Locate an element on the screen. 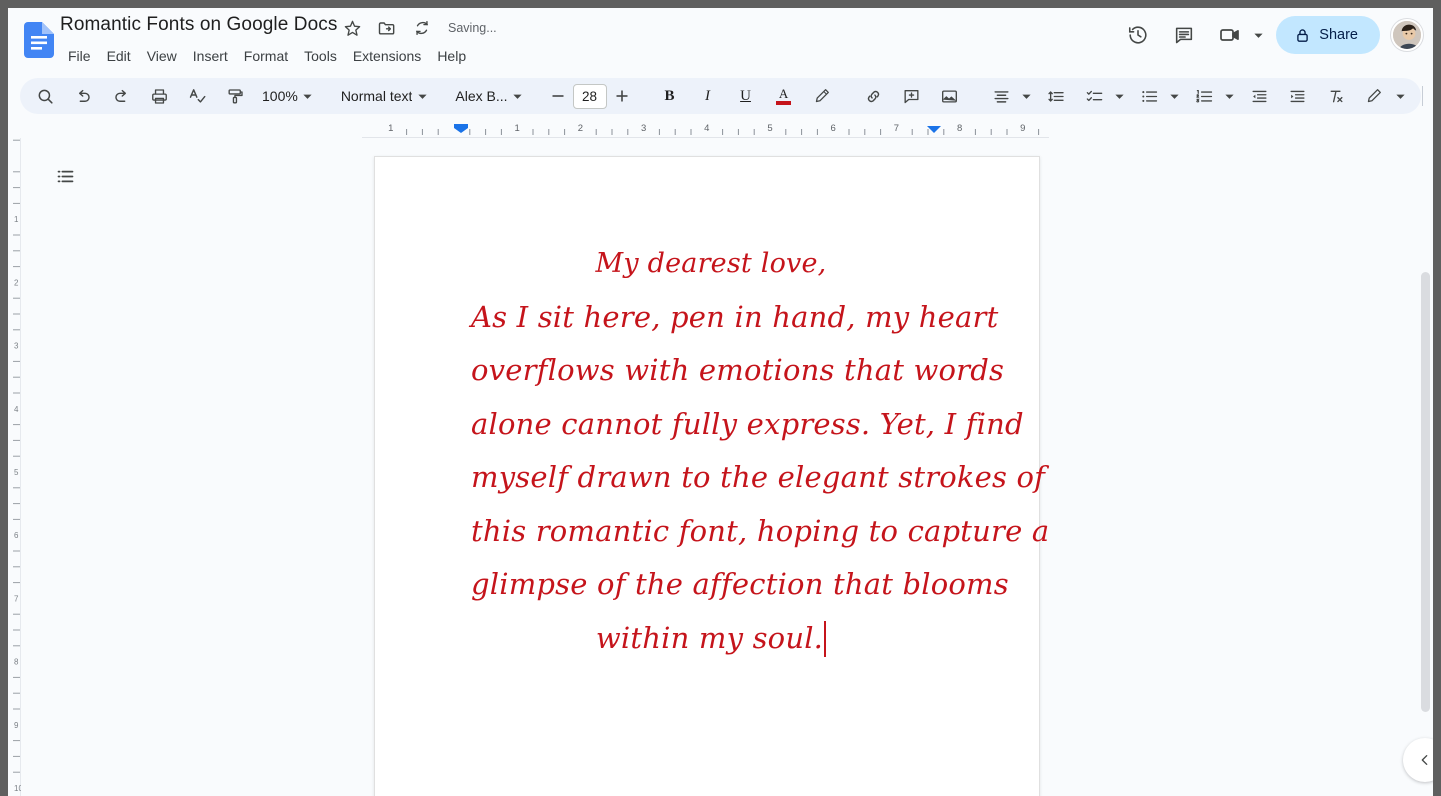 This screenshot has width=1441, height=796. text-cursor is located at coordinates (825, 638).